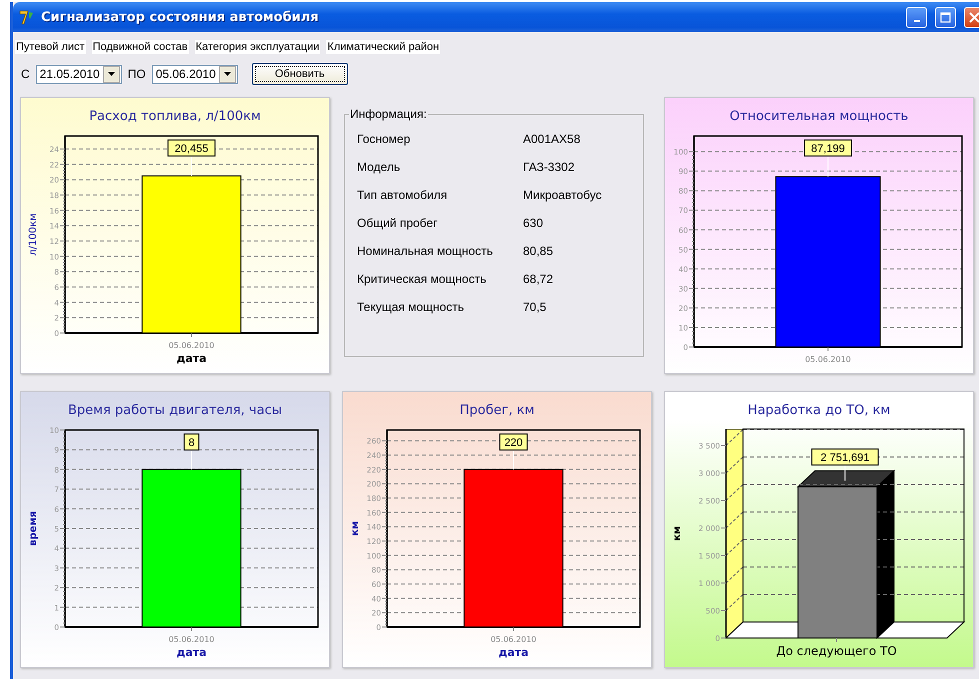 The height and width of the screenshot is (679, 979). What do you see at coordinates (195, 74) in the screenshot?
I see `date-picker: 05.06.2010` at bounding box center [195, 74].